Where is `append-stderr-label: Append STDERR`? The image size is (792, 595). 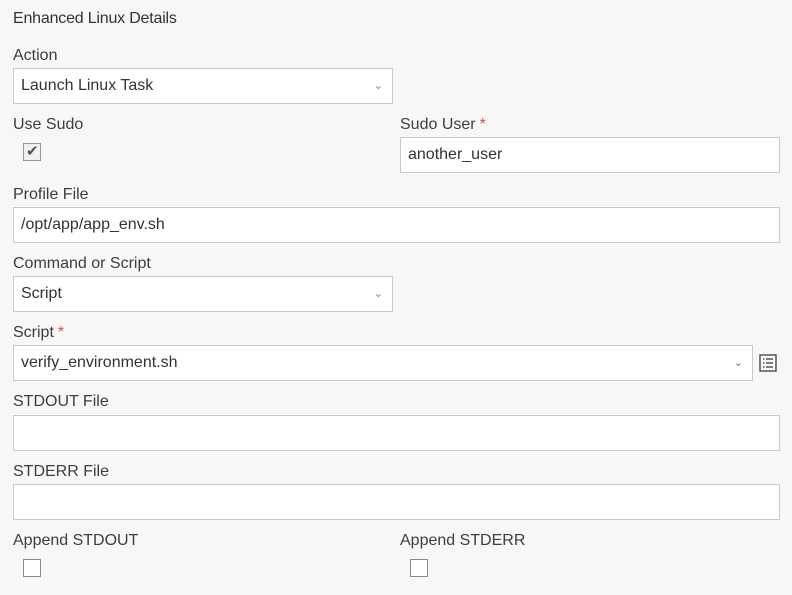 append-stderr-label: Append STDERR is located at coordinates (463, 540).